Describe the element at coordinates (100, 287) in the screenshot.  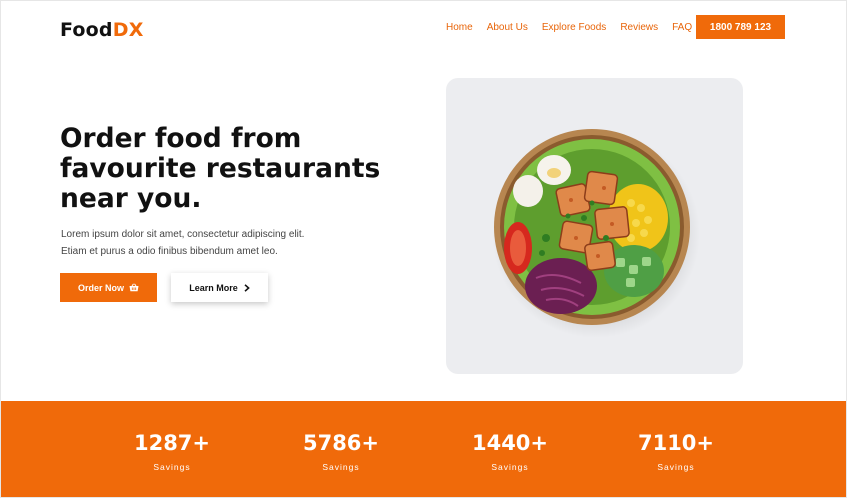
I see `order-now-label: Order Now` at that location.